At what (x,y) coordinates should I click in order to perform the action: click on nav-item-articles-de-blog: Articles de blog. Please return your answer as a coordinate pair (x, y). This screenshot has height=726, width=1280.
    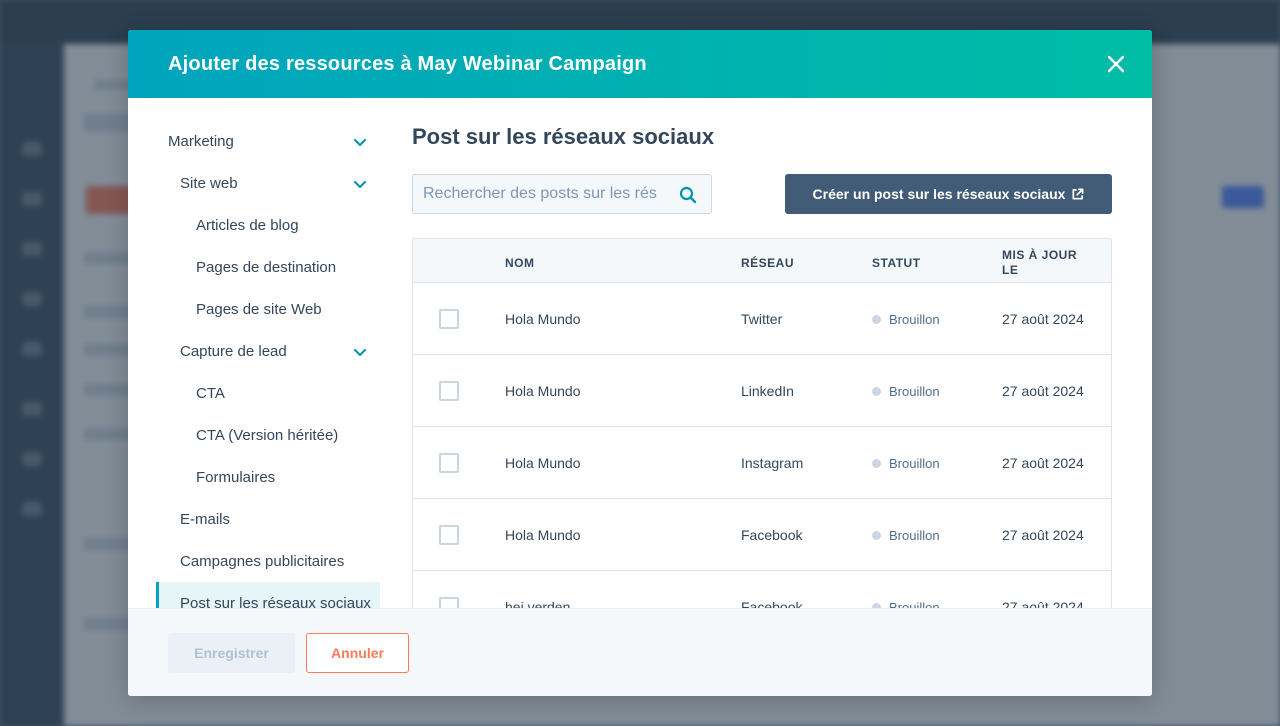
    Looking at the image, I should click on (268, 225).